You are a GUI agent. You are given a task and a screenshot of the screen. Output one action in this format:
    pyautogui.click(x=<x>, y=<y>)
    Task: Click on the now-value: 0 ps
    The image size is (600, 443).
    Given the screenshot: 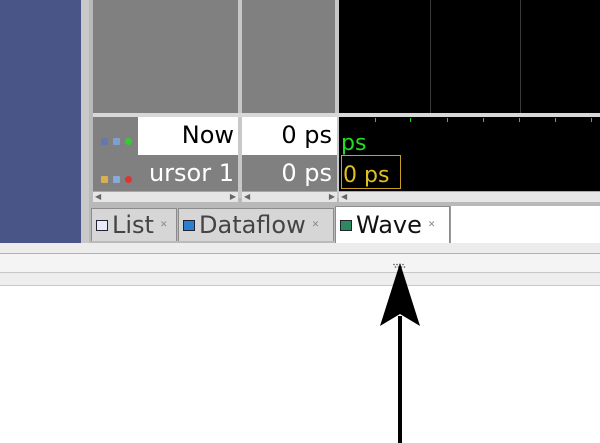 What is the action you would take?
    pyautogui.click(x=306, y=135)
    